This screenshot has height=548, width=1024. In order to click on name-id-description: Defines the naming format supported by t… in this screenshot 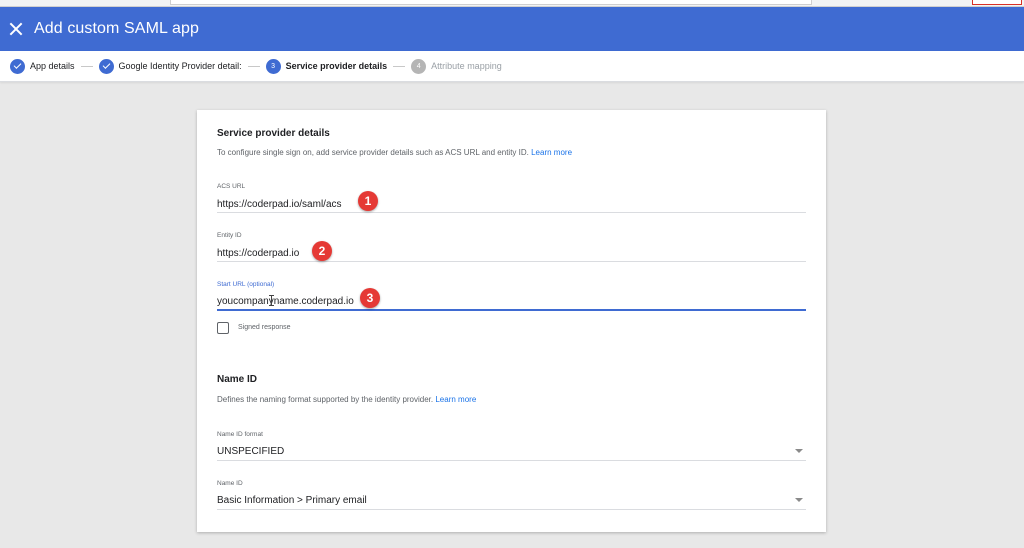, I will do `click(346, 399)`.